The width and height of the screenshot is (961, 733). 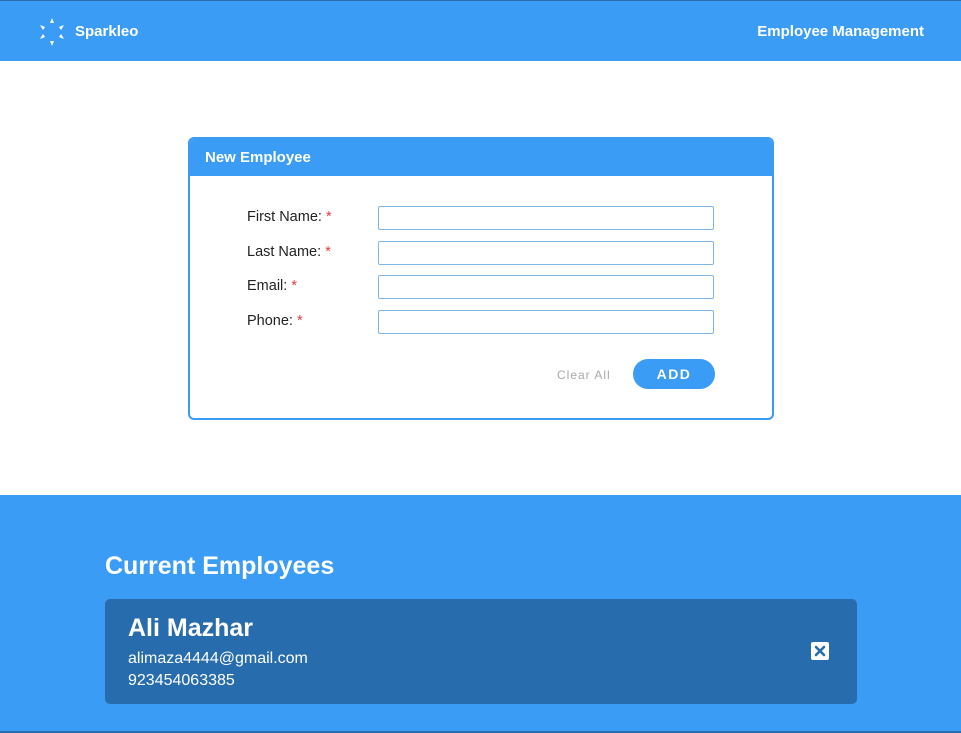 What do you see at coordinates (107, 31) in the screenshot?
I see `brand-name: Sparkleo` at bounding box center [107, 31].